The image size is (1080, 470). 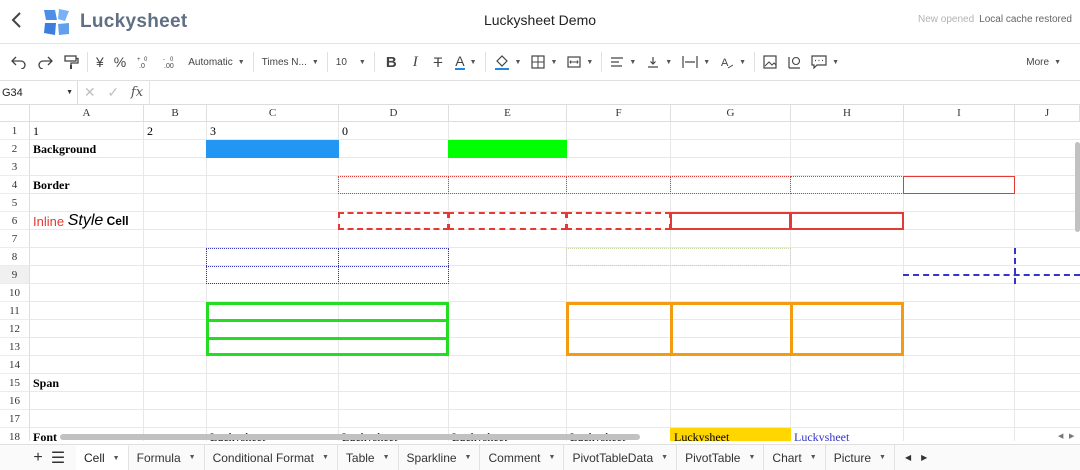 I want to click on horizontal-scrollbar: ◀ ▶, so click(x=540, y=436).